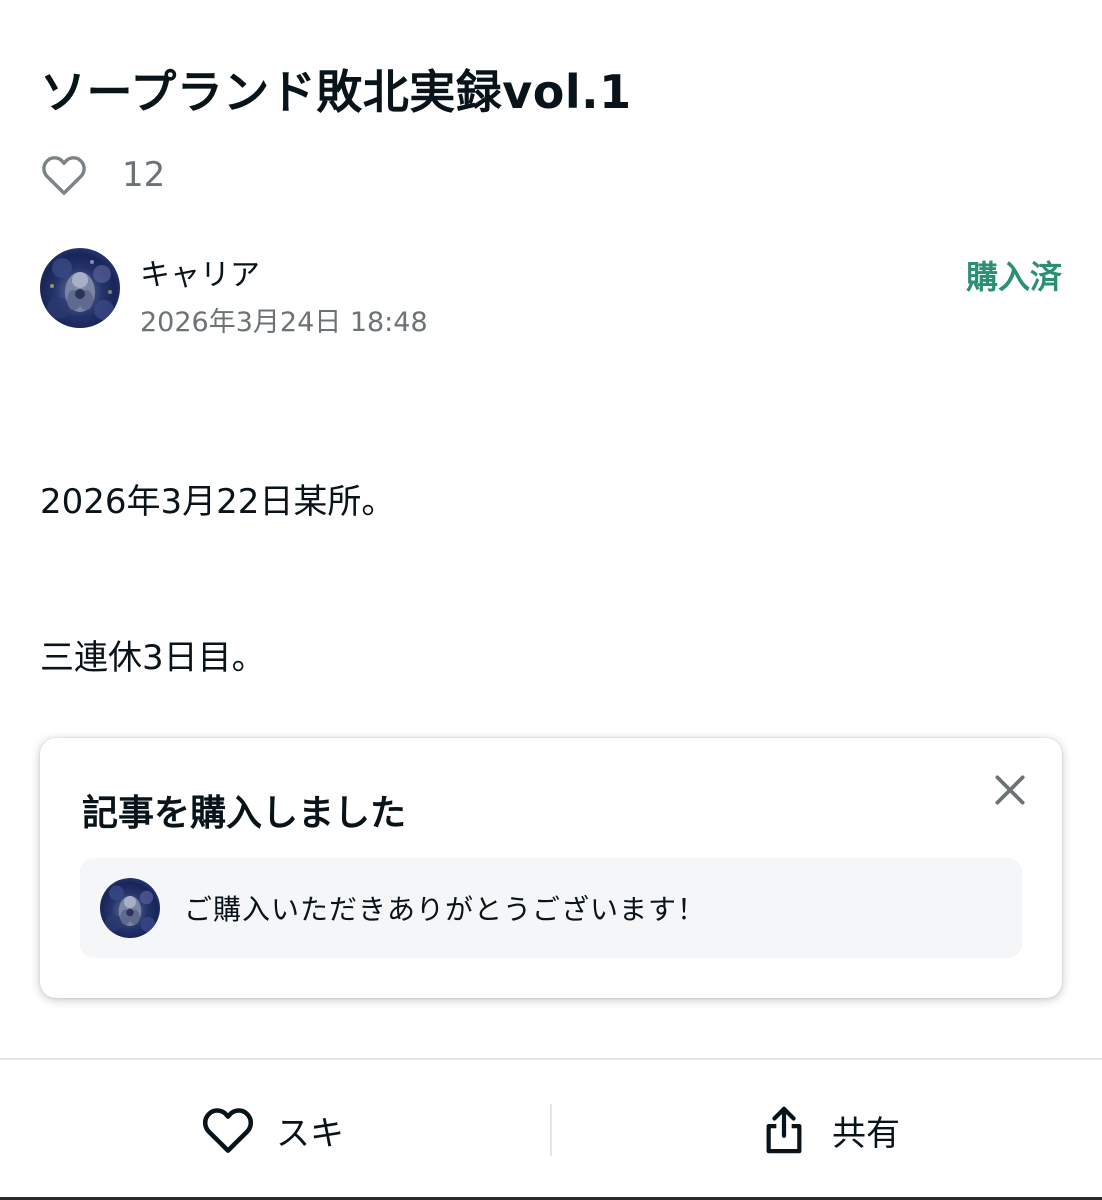 This screenshot has height=1200, width=1102. I want to click on share-button-label: 共有, so click(866, 1133).